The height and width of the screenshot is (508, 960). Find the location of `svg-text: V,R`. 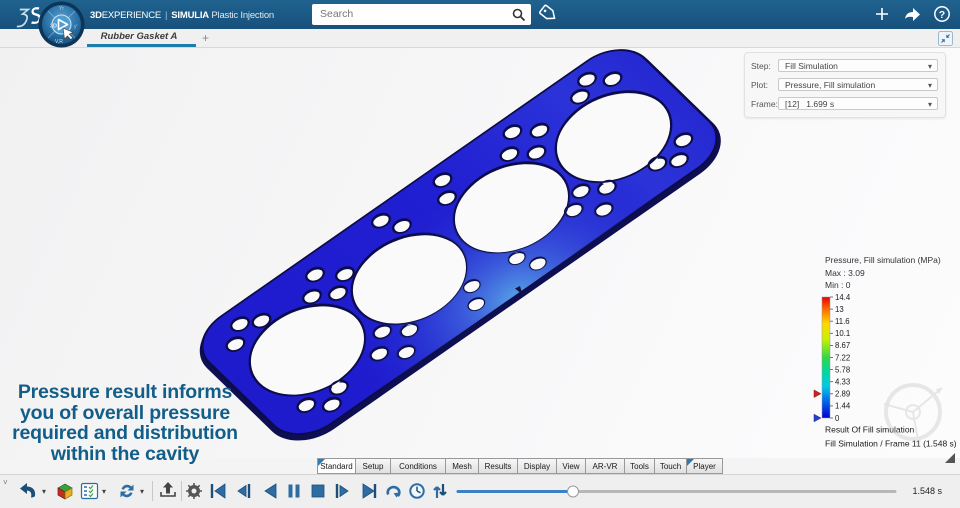

svg-text: V,R is located at coordinates (59, 42).